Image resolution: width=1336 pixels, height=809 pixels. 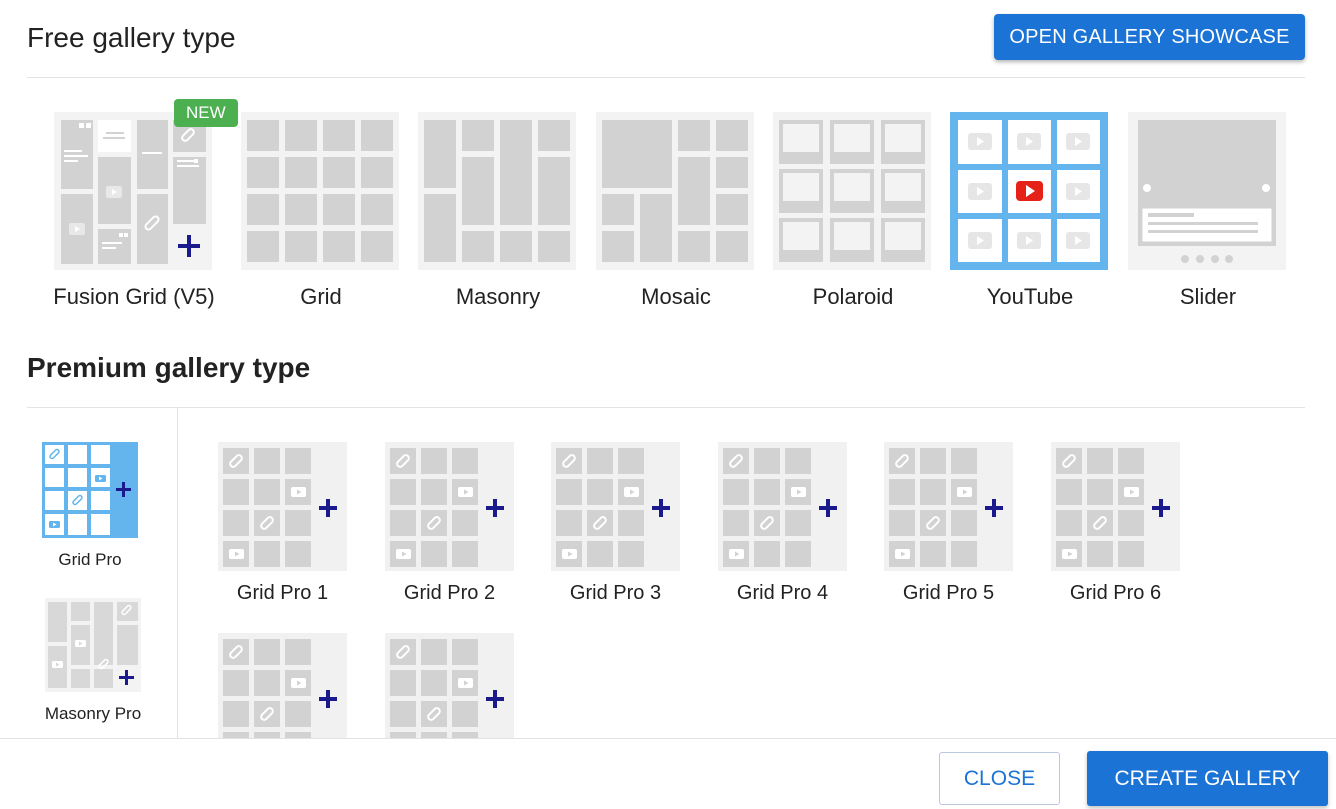 I want to click on premium-item-grid-pro-6: Grid Pro 6, so click(x=1115, y=523).